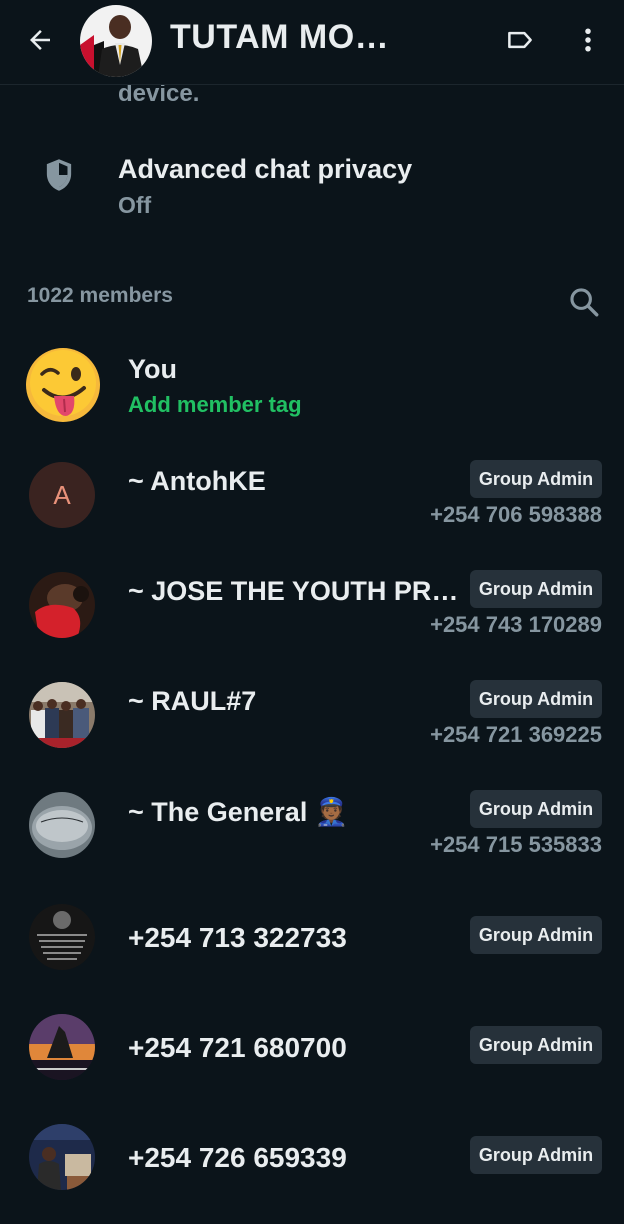 This screenshot has width=624, height=1224. Describe the element at coordinates (265, 169) in the screenshot. I see `privacy-title: Advanced chat privacy` at that location.